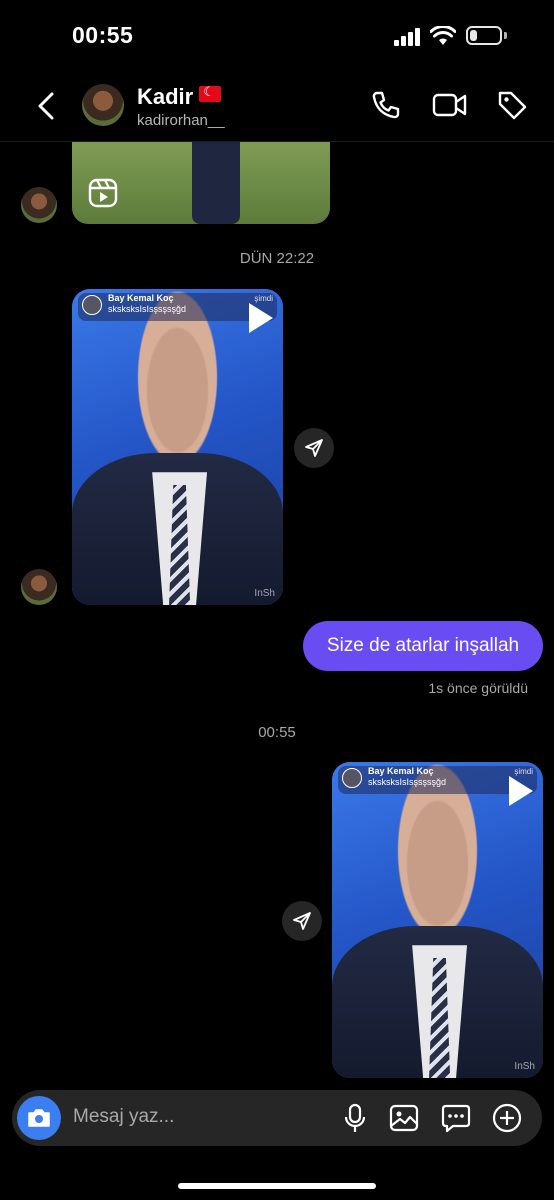  Describe the element at coordinates (512, 105) in the screenshot. I see `tag-icon` at that location.